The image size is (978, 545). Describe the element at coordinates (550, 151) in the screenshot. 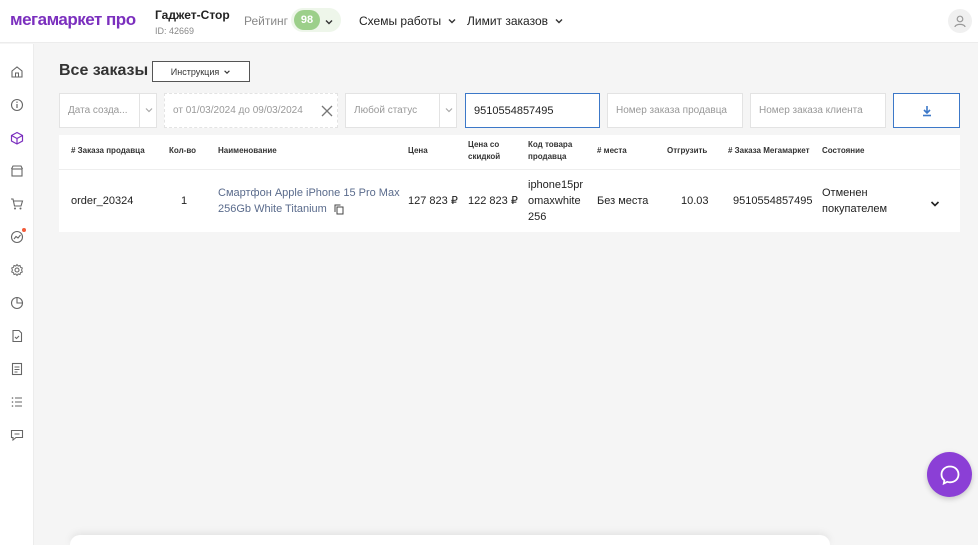

I see `header-sku: Код товара продавца` at that location.